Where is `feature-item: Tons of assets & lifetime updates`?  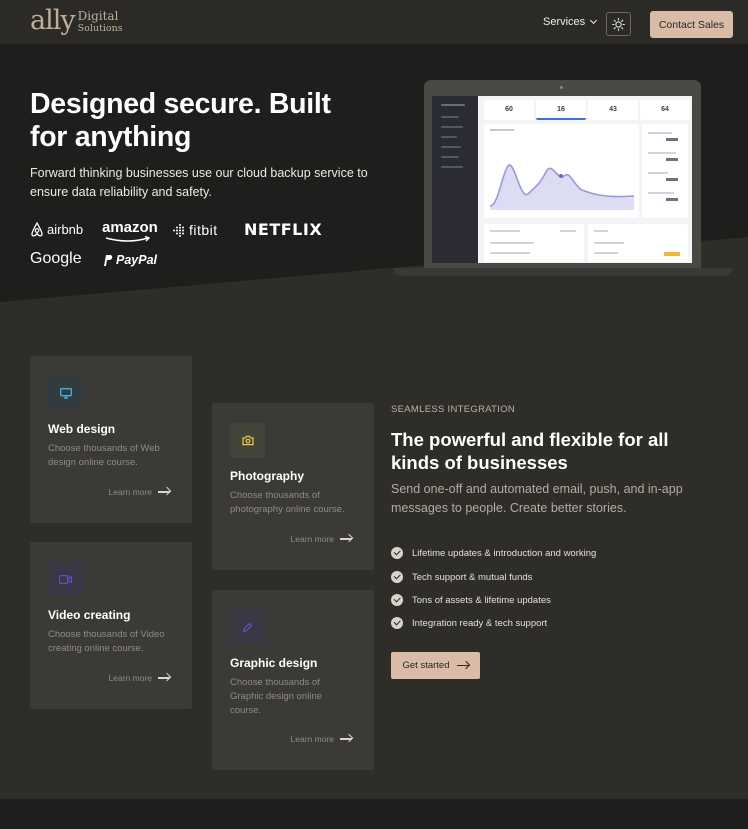 feature-item: Tons of assets & lifetime updates is located at coordinates (471, 600).